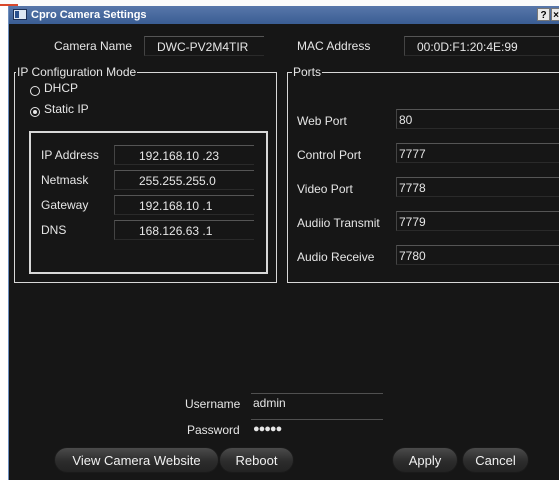 This screenshot has height=480, width=559. Describe the element at coordinates (184, 230) in the screenshot. I see `dns-field: 168.126.63 .1` at that location.